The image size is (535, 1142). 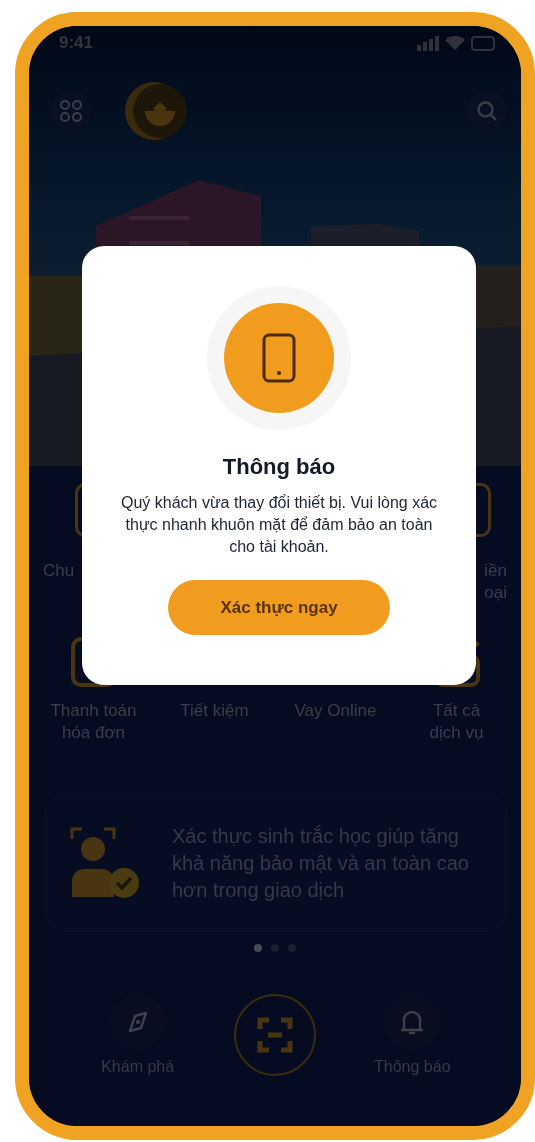 What do you see at coordinates (106, 863) in the screenshot?
I see `face-check-icon` at bounding box center [106, 863].